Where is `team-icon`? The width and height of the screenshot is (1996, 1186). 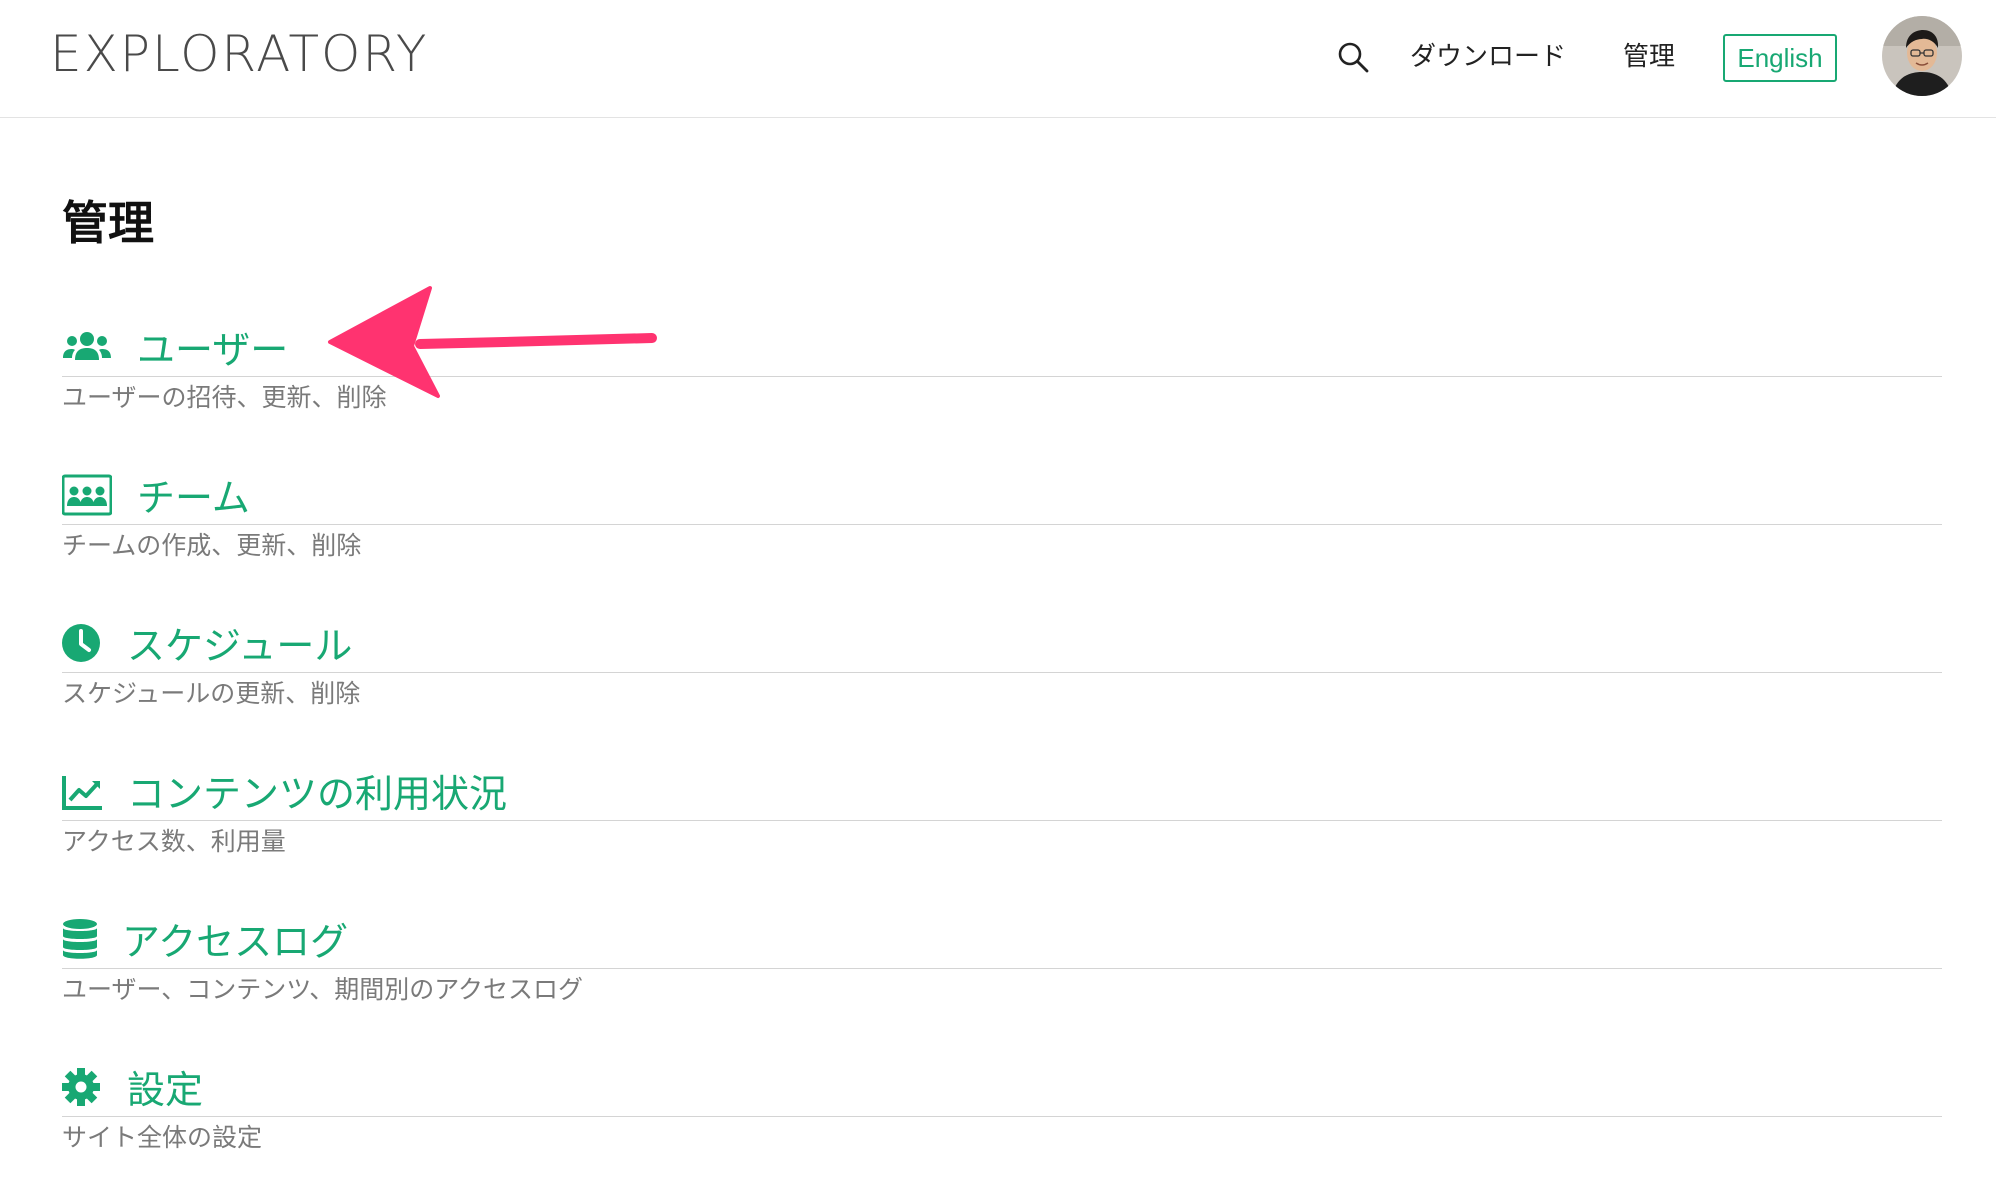 team-icon is located at coordinates (87, 495).